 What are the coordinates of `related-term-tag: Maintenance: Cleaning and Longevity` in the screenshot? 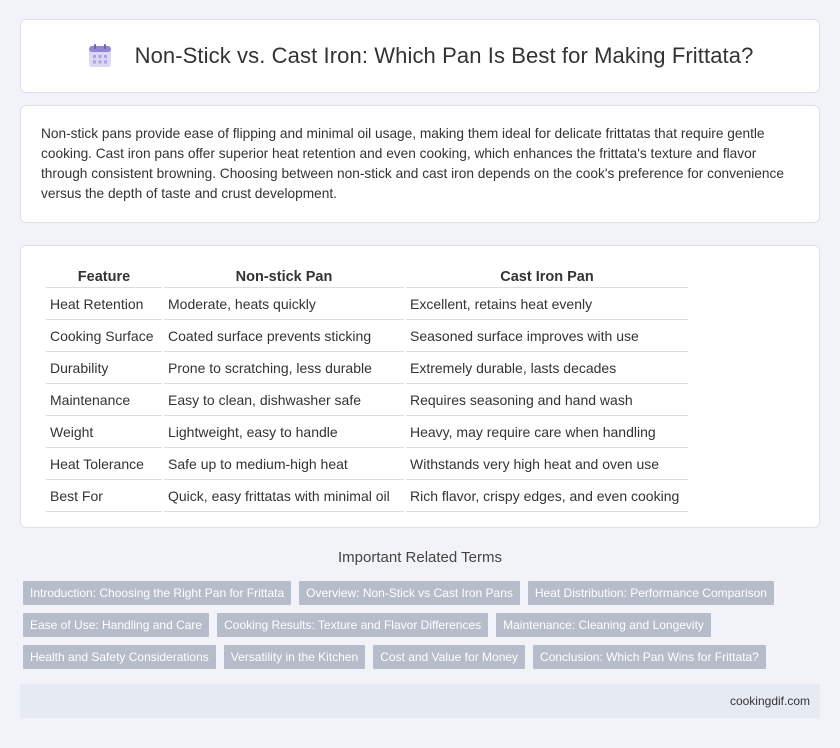 It's located at (603, 625).